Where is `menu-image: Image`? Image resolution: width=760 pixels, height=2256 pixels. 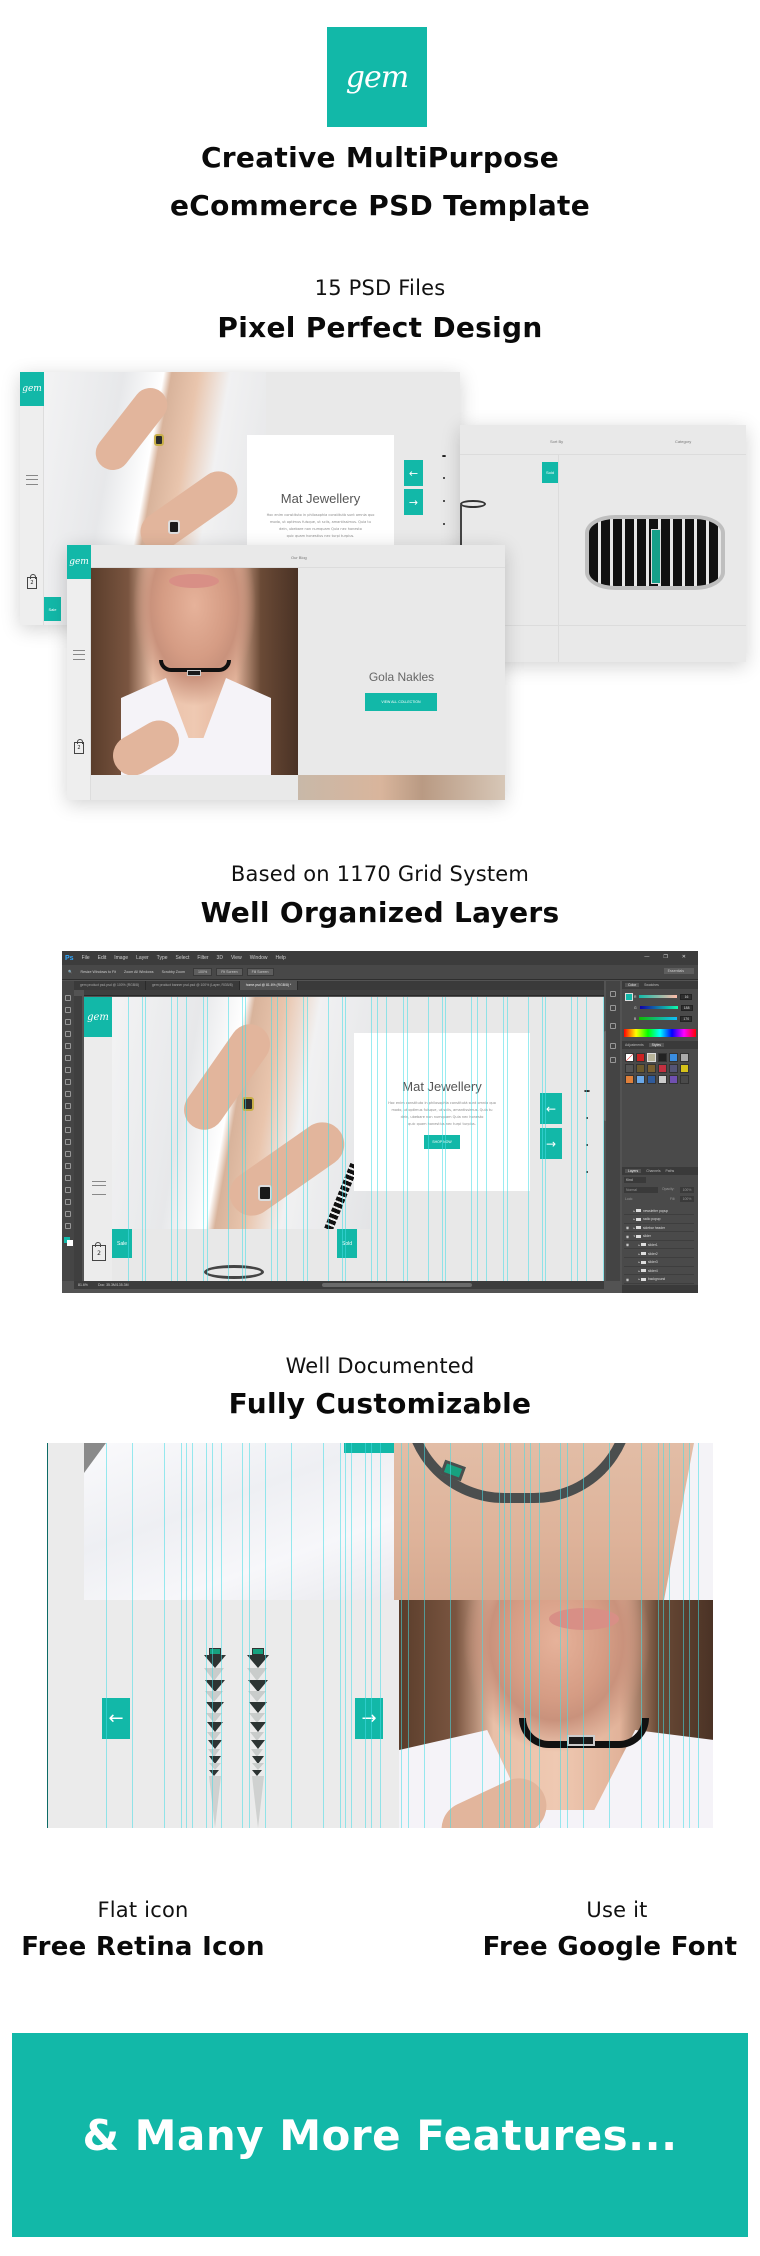 menu-image: Image is located at coordinates (121, 958).